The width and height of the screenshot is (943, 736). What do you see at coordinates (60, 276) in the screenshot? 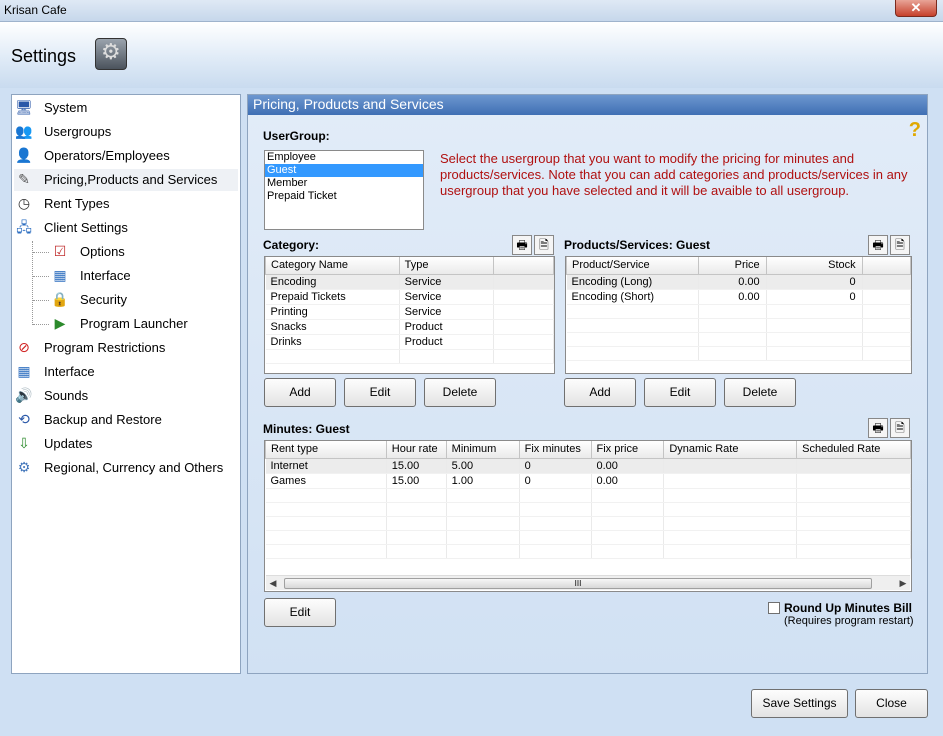
I see `grid-icon: ▦` at bounding box center [60, 276].